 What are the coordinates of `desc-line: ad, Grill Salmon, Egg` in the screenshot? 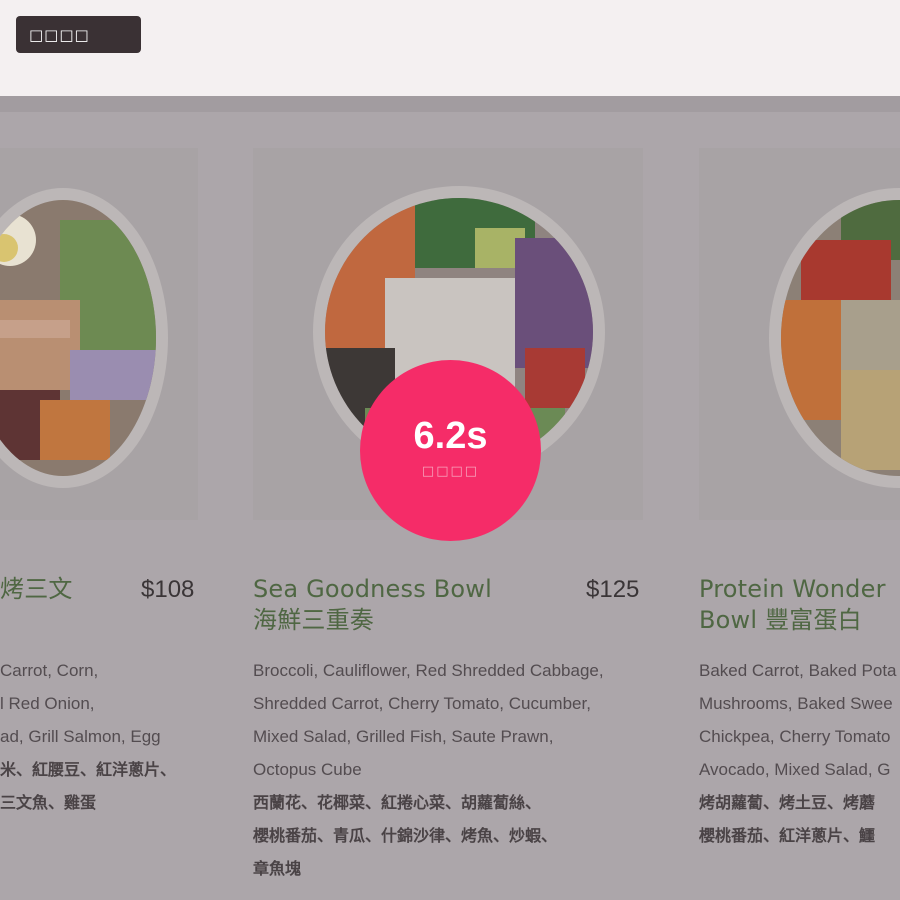 It's located at (80, 736).